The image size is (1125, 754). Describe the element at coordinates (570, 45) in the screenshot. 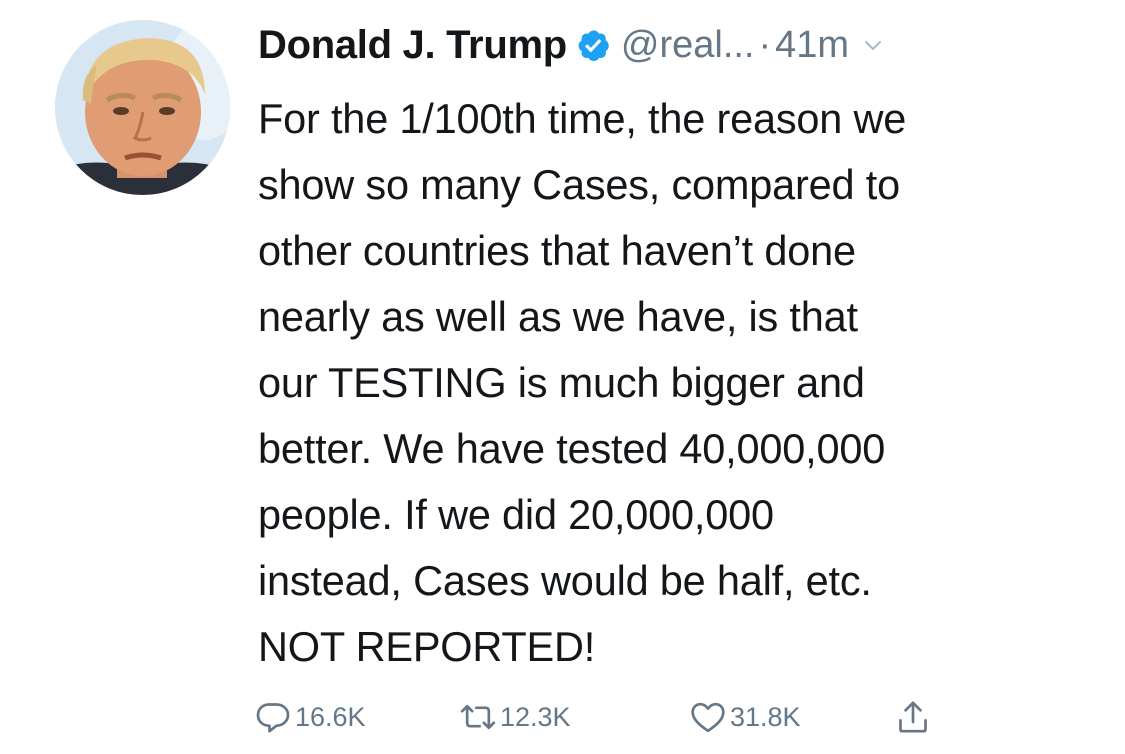

I see `tweet-header: Donald J. Trump @real... · 41m` at that location.